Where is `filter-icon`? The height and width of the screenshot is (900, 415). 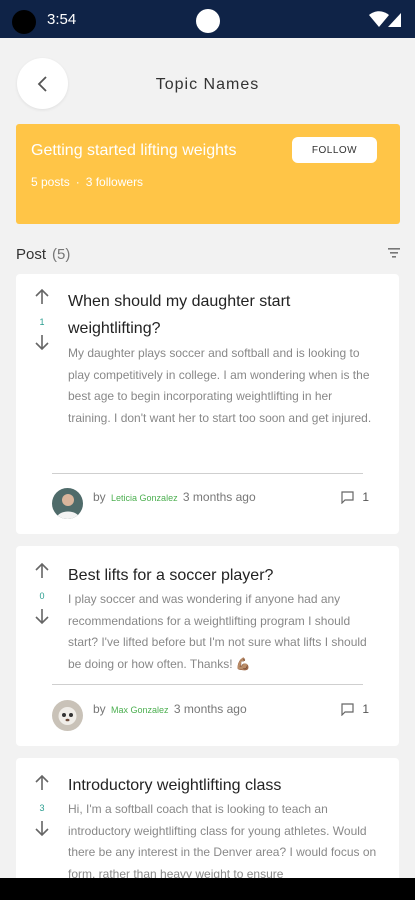 filter-icon is located at coordinates (394, 253).